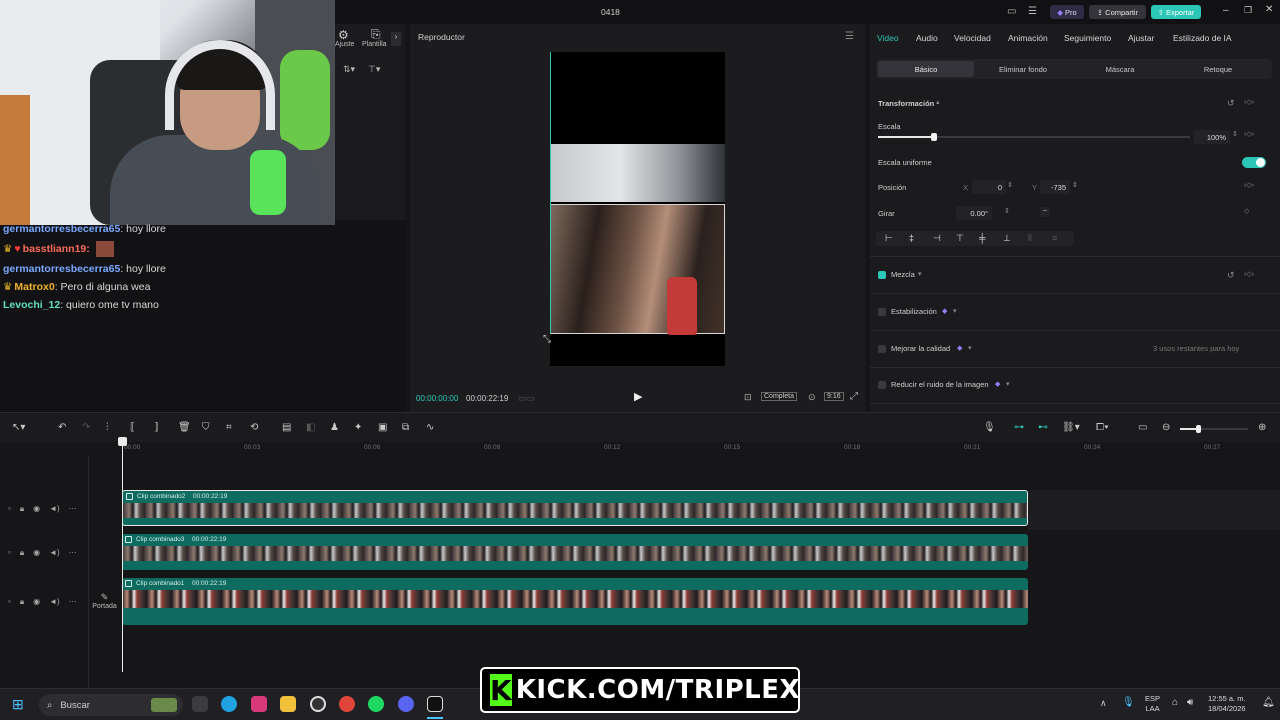 The height and width of the screenshot is (720, 1280). What do you see at coordinates (575, 508) in the screenshot?
I see `timeline-clip: Clip combinado2 00:00:22:19` at bounding box center [575, 508].